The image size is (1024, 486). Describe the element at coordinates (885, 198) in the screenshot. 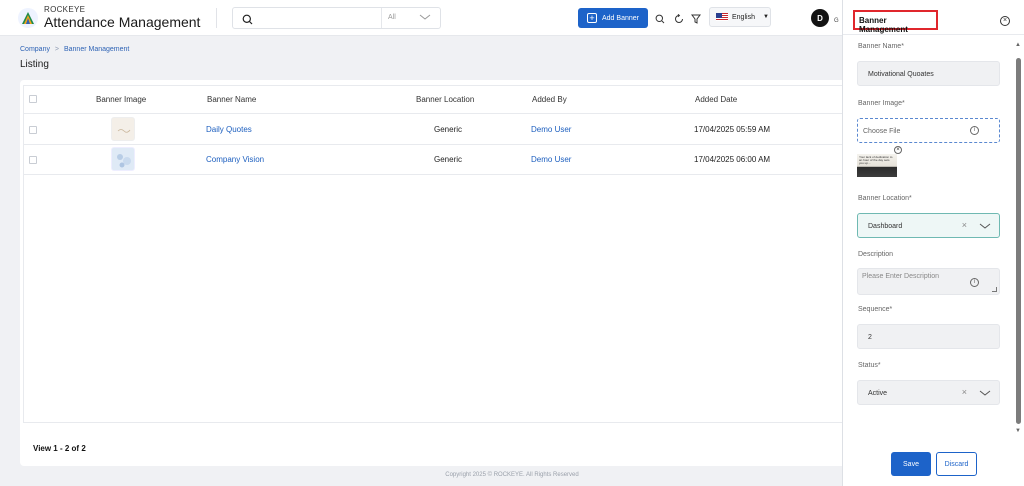

I see `banner-location-label: Banner Location*` at that location.